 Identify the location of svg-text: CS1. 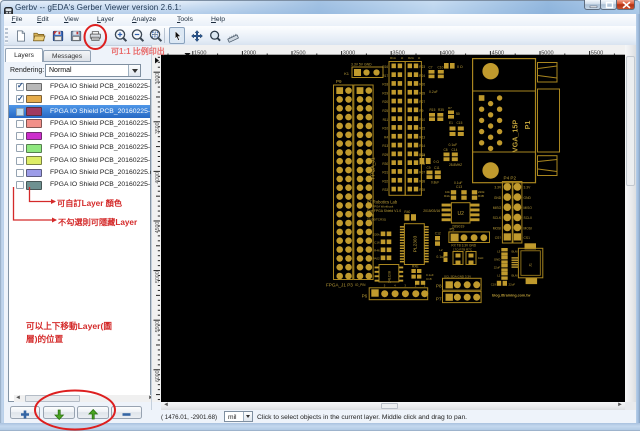
(527, 238).